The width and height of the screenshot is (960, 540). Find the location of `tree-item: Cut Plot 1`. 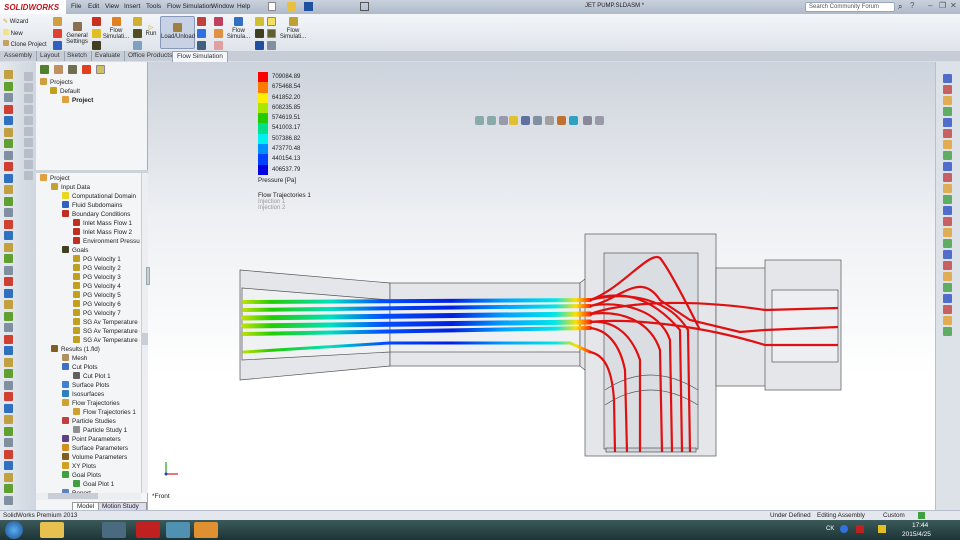

tree-item: Cut Plot 1 is located at coordinates (92, 376).